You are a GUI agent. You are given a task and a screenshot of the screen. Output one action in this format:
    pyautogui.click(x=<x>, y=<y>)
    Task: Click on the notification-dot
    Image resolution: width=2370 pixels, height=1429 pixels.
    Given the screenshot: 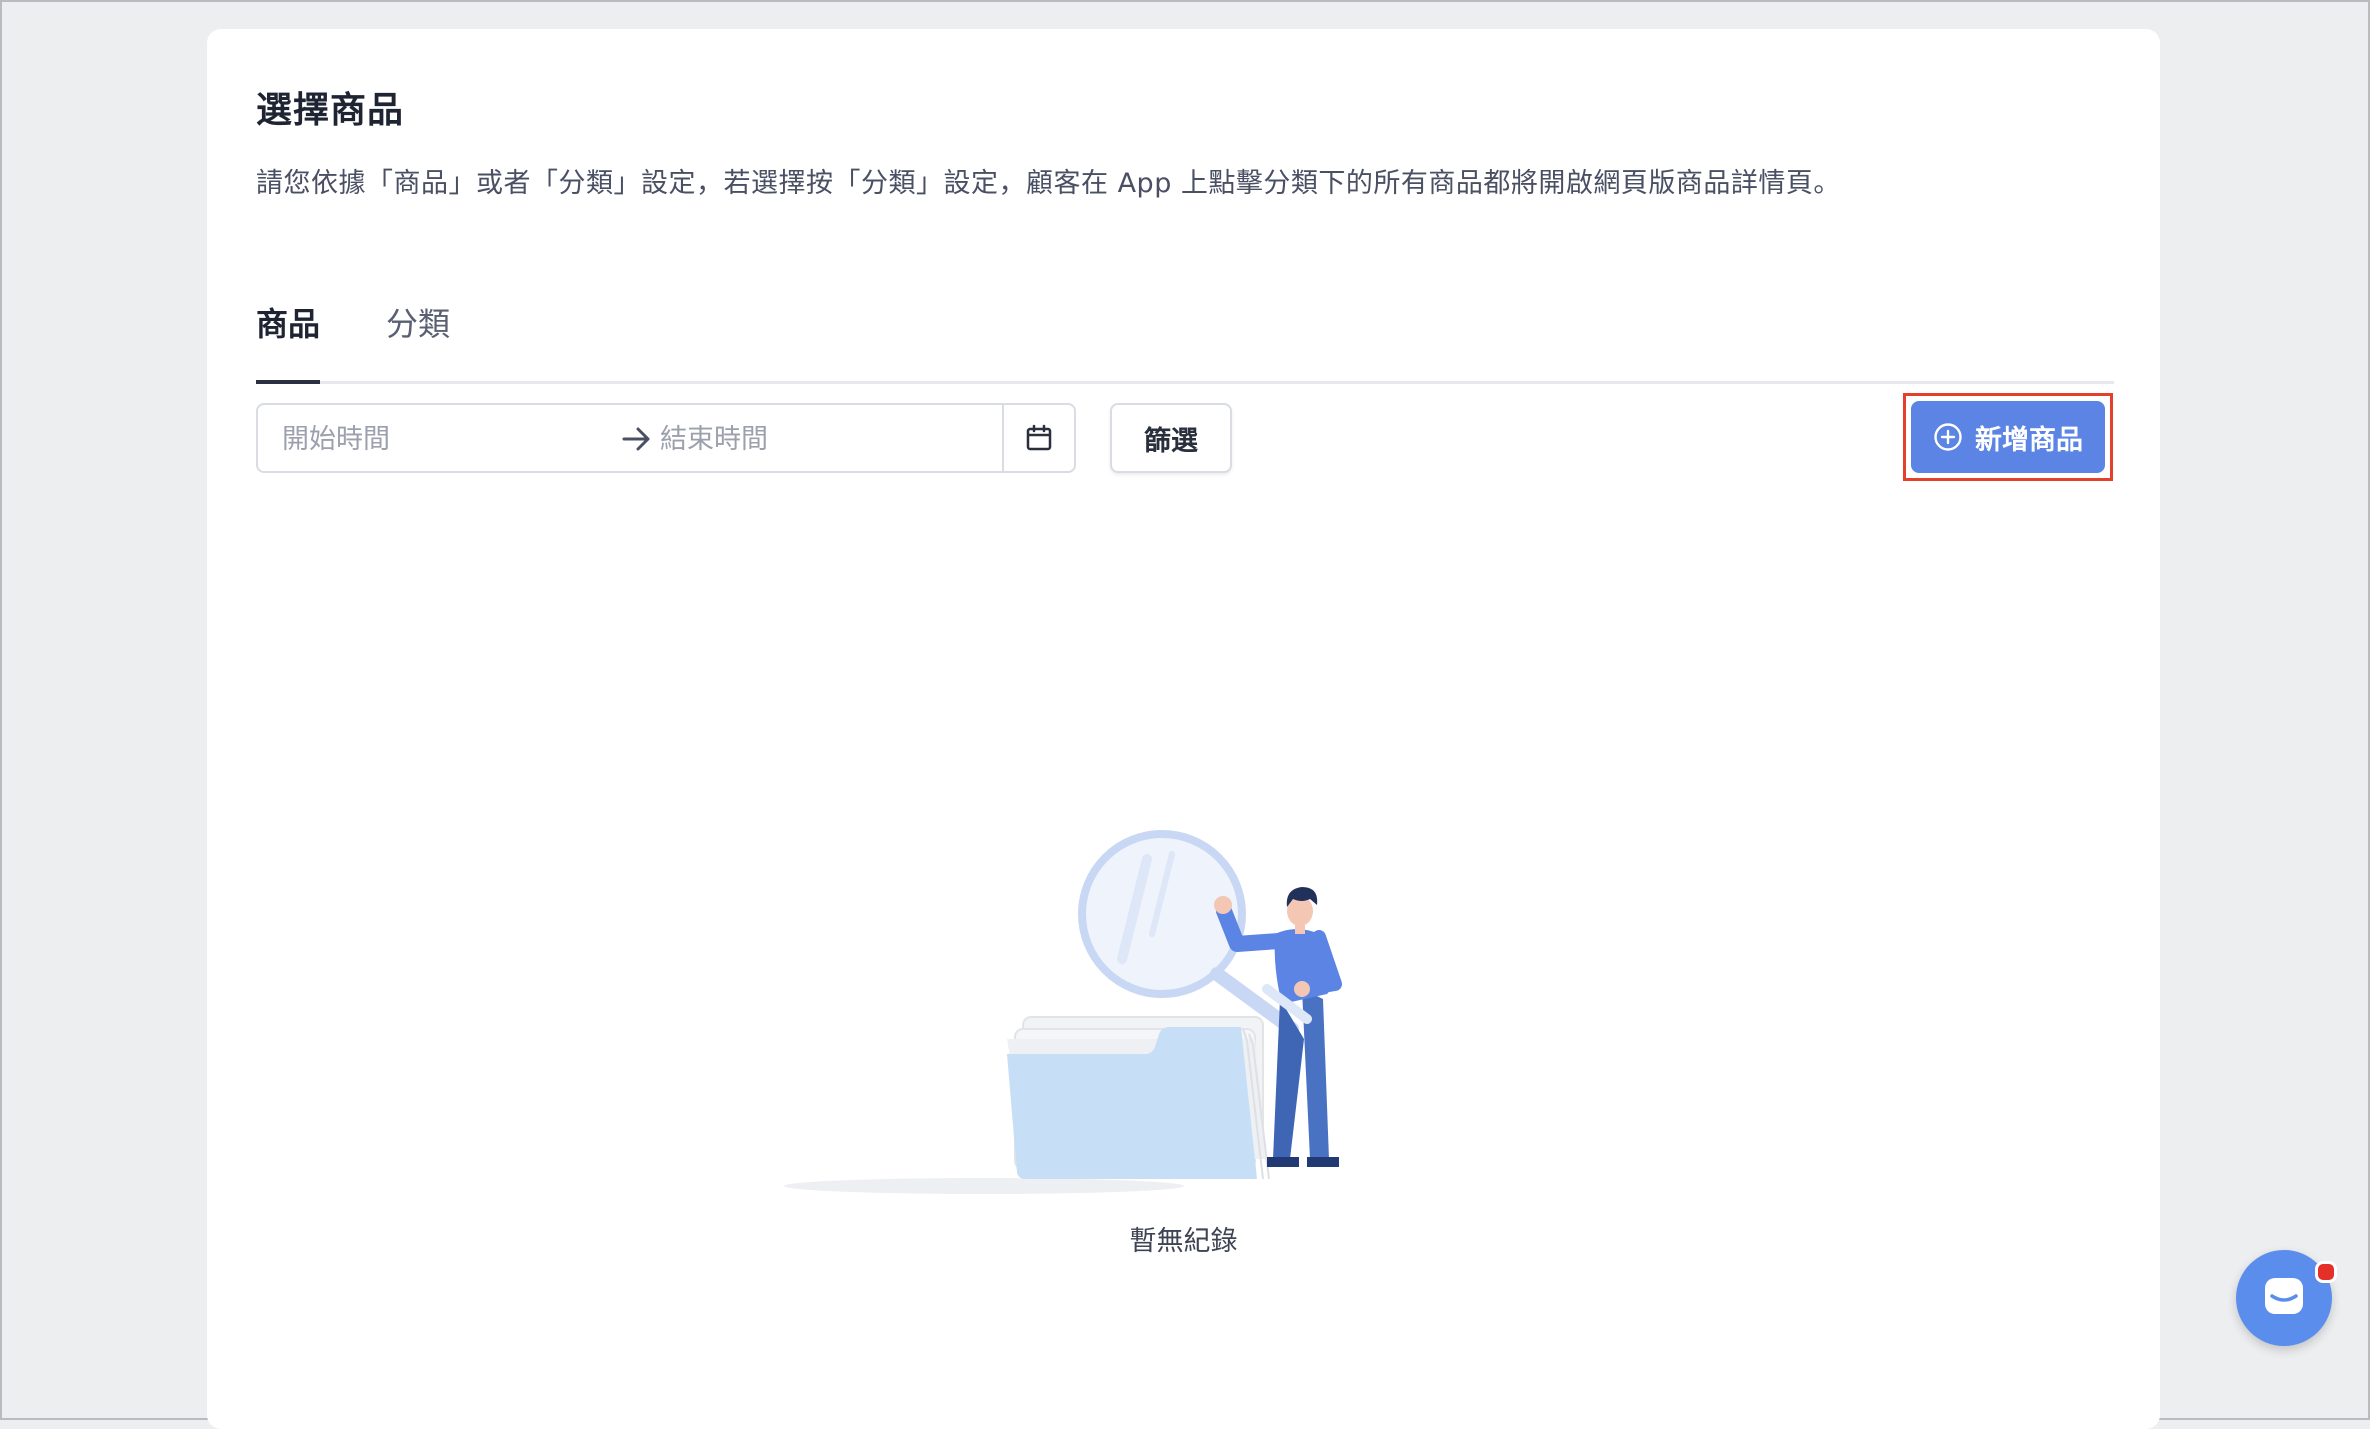 What is the action you would take?
    pyautogui.click(x=2326, y=1272)
    